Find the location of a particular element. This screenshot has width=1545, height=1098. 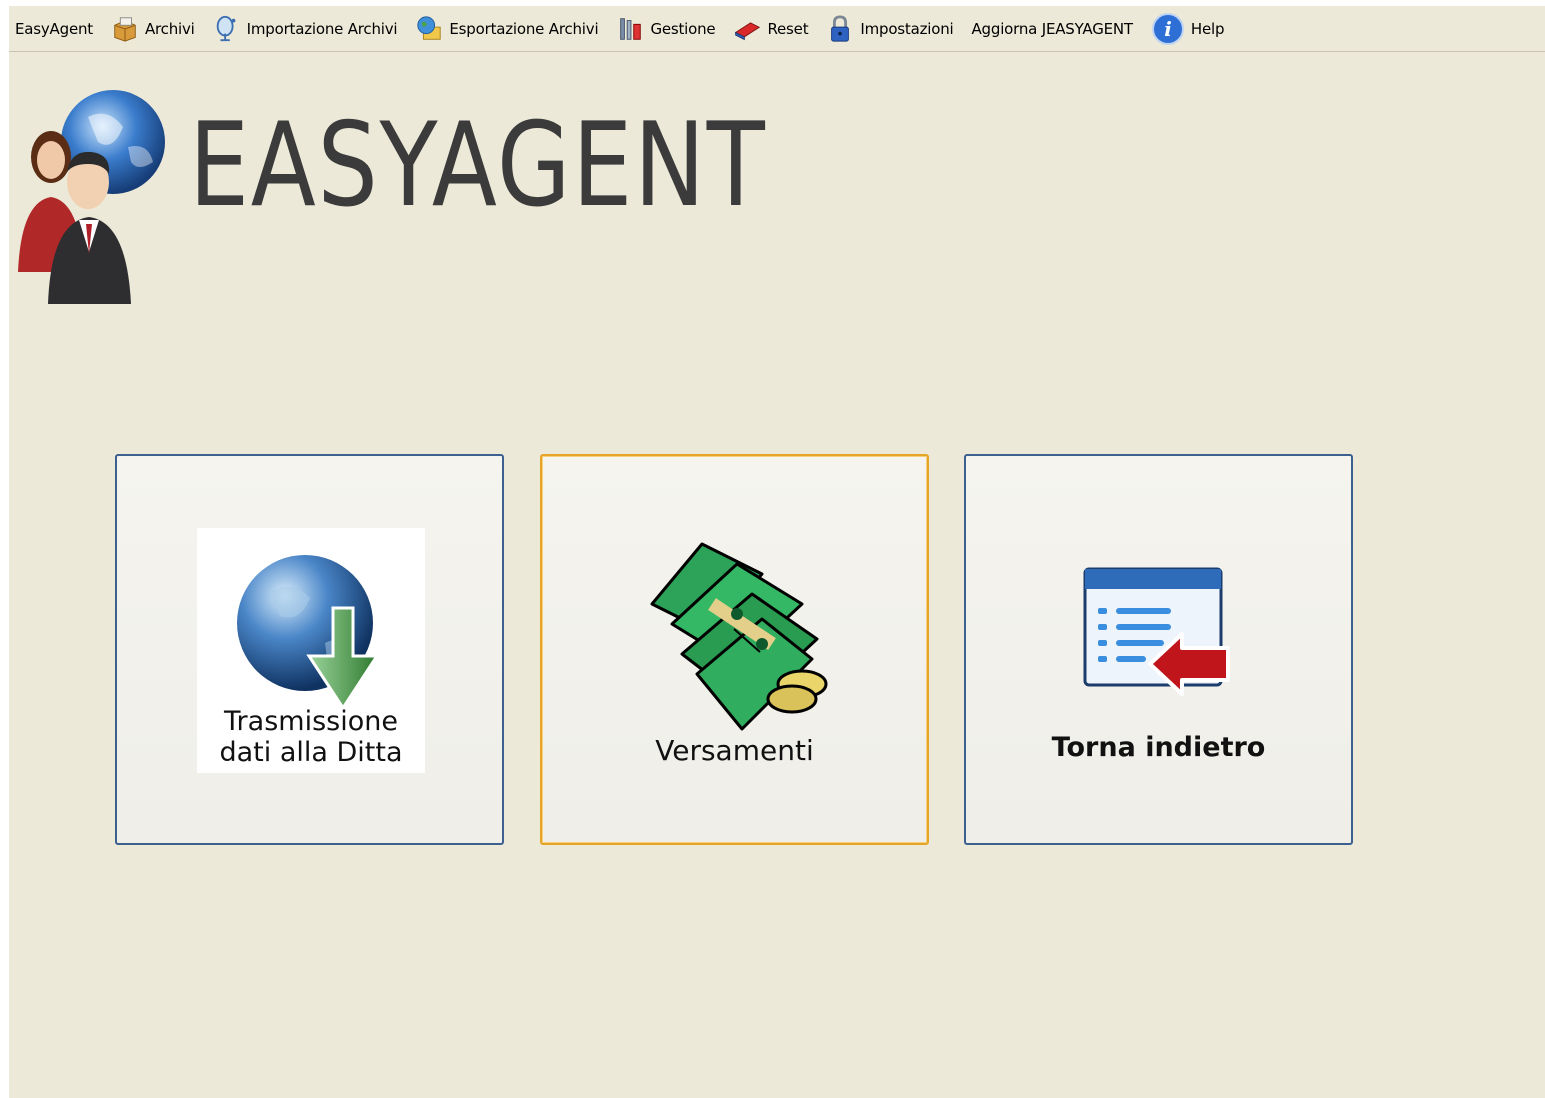

svg-text: i is located at coordinates (1168, 29).